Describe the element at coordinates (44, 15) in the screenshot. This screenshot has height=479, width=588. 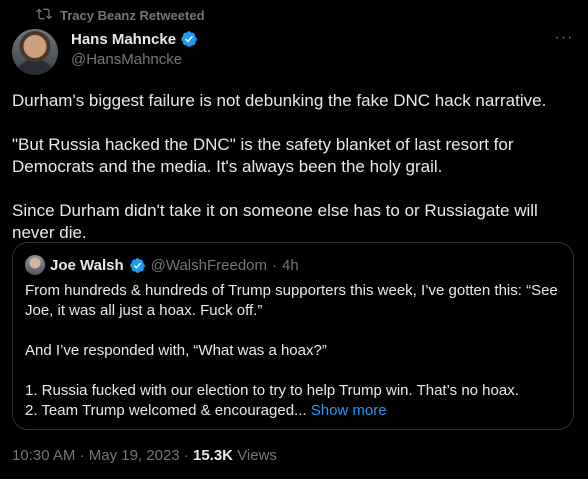
I see `retweet-icon` at that location.